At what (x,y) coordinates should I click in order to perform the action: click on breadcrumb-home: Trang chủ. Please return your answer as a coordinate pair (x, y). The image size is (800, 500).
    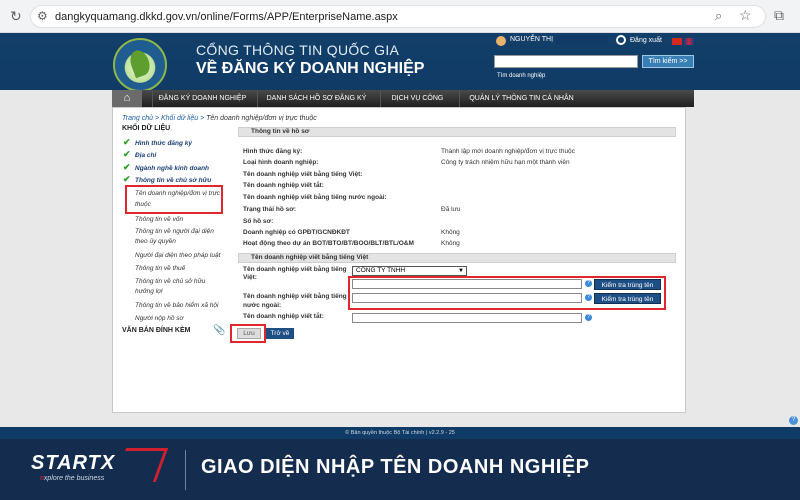
    Looking at the image, I should click on (137, 118).